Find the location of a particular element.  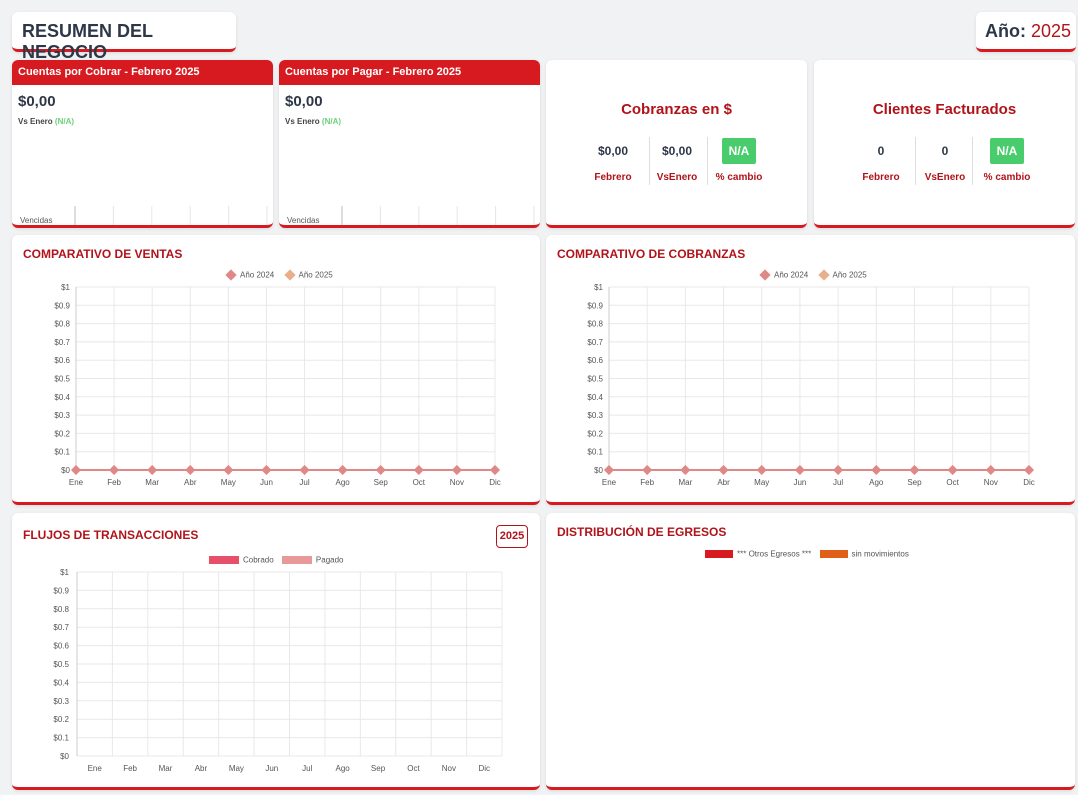

change-badge: N/A is located at coordinates (739, 151).